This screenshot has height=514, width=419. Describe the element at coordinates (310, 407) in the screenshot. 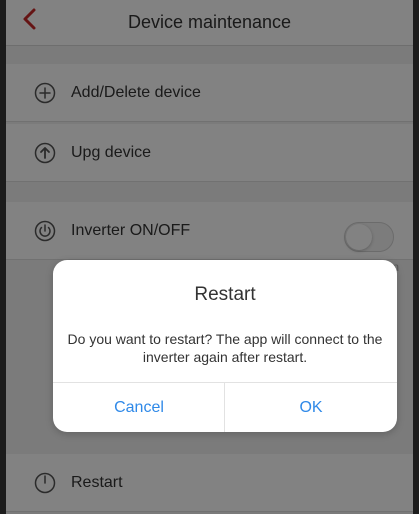

I see `ok-button: OK` at that location.